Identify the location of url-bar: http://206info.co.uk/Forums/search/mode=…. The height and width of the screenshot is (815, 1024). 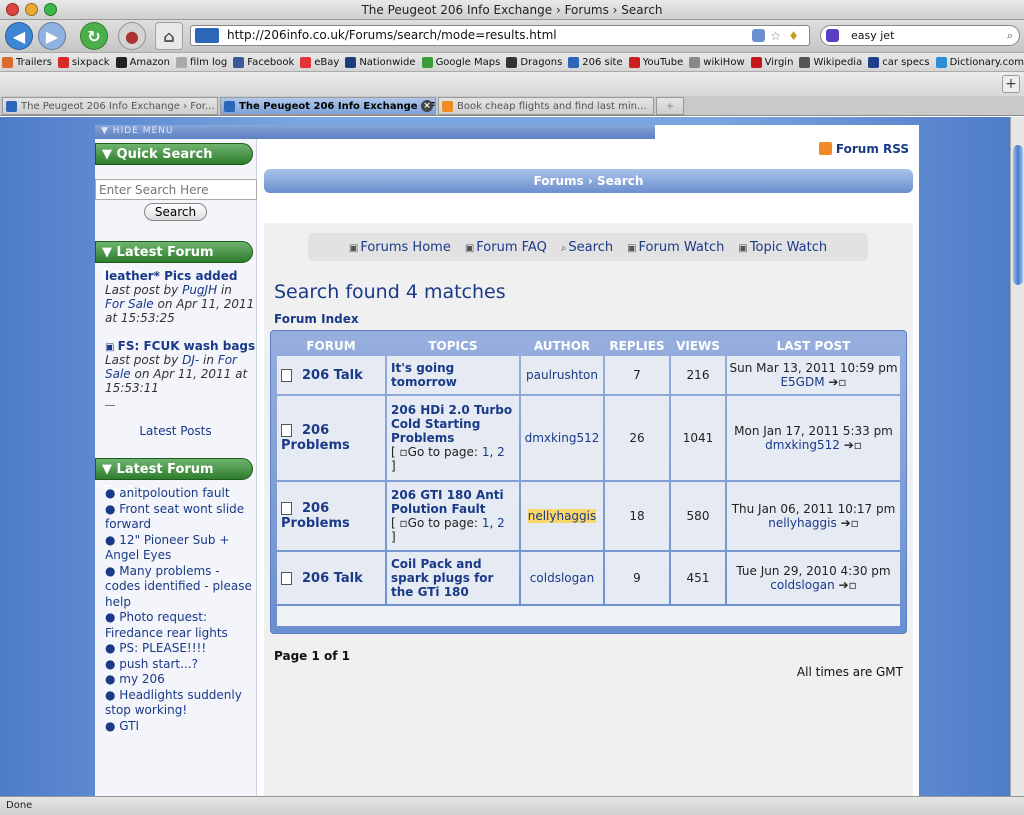
(500, 35).